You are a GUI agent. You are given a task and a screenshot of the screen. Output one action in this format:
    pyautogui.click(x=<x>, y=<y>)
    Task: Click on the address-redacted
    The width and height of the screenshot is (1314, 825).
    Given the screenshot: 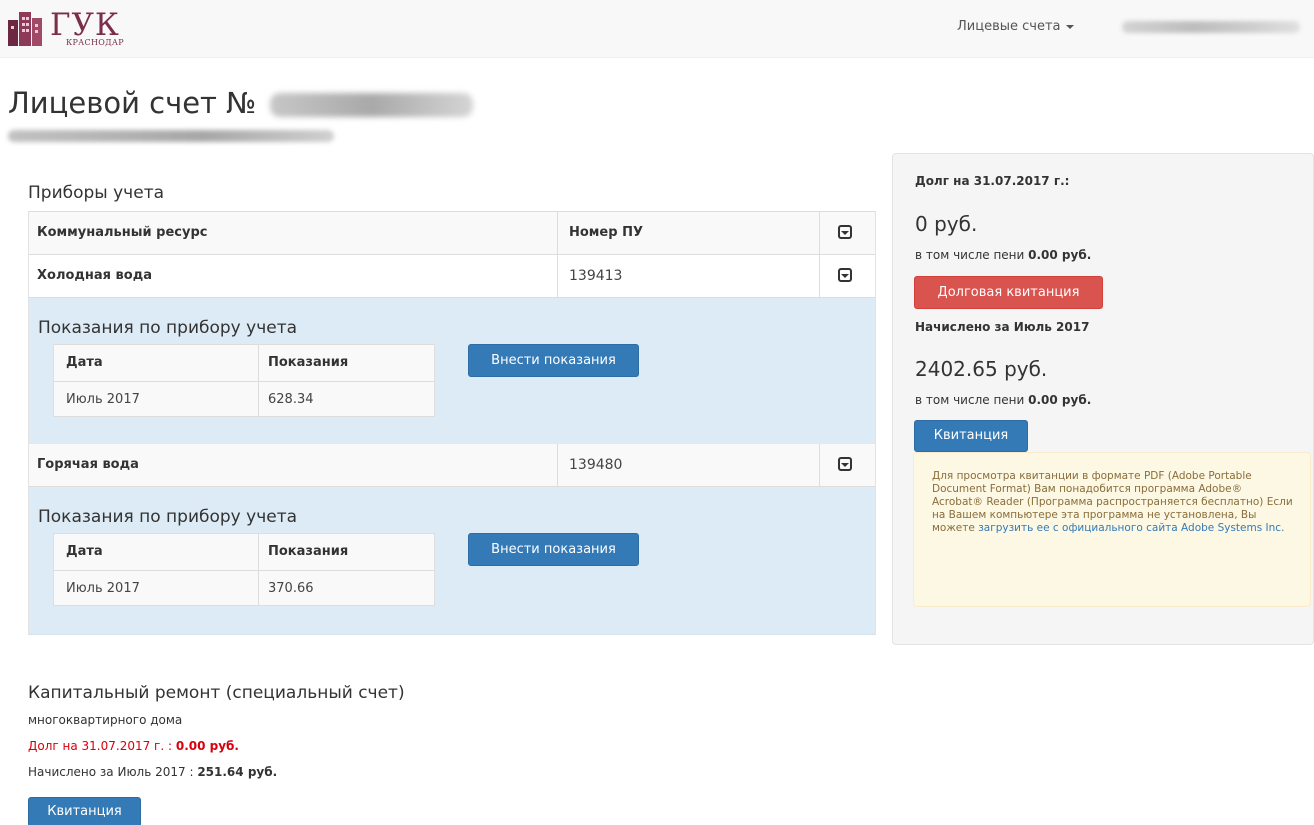 What is the action you would take?
    pyautogui.click(x=171, y=136)
    